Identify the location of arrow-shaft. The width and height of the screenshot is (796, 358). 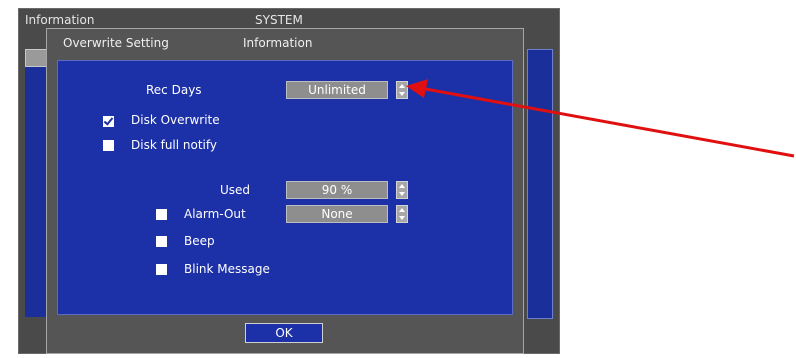
(607, 122).